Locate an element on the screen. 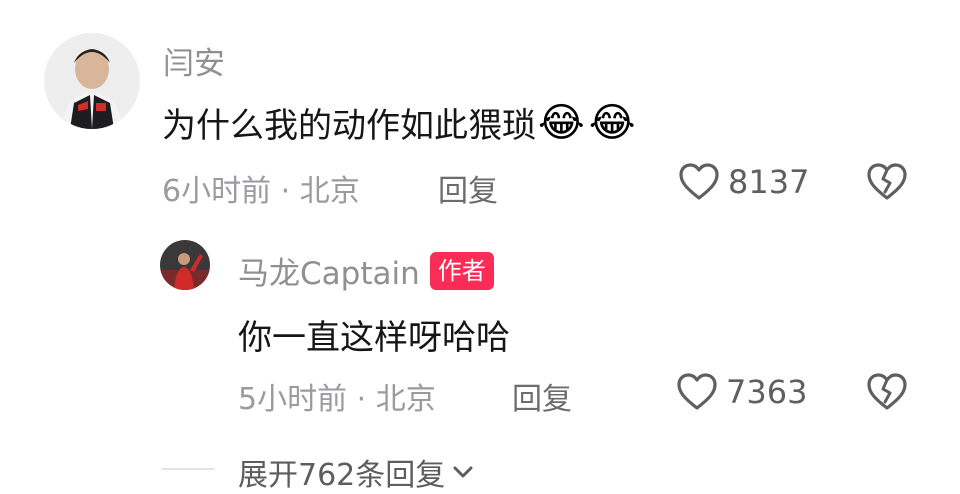 The width and height of the screenshot is (960, 494). commenter-name: 闫安 is located at coordinates (194, 60).